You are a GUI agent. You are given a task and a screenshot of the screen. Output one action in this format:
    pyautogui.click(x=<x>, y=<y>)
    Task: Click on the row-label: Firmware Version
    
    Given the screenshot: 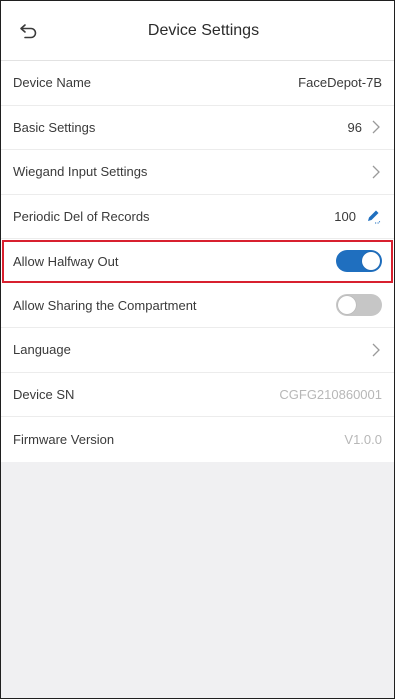 What is the action you would take?
    pyautogui.click(x=64, y=439)
    